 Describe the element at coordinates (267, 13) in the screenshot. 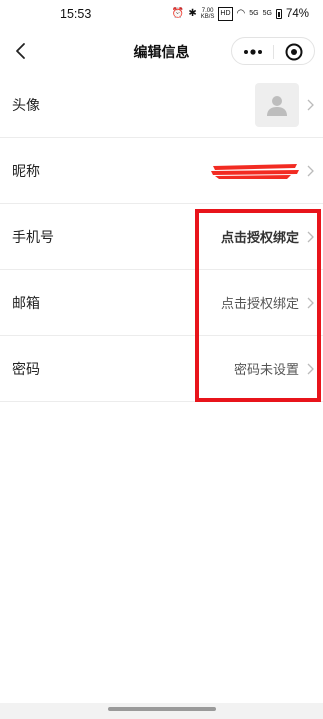

I see `signal-icon-2: 5G` at that location.